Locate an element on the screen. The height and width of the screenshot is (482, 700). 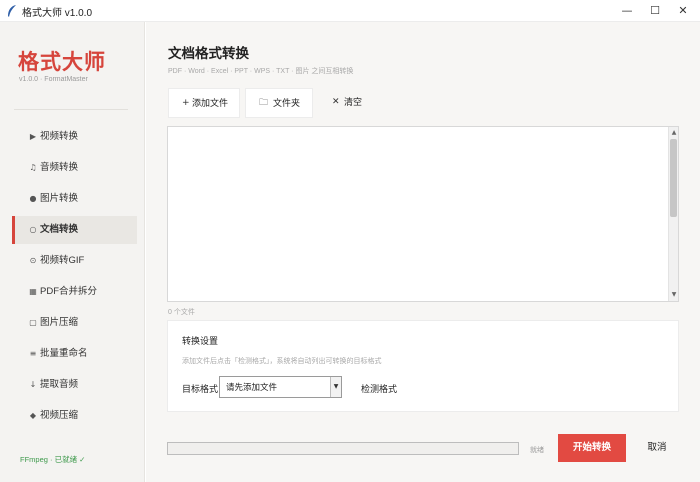
music-note-icon: ♫ is located at coordinates (33, 167).